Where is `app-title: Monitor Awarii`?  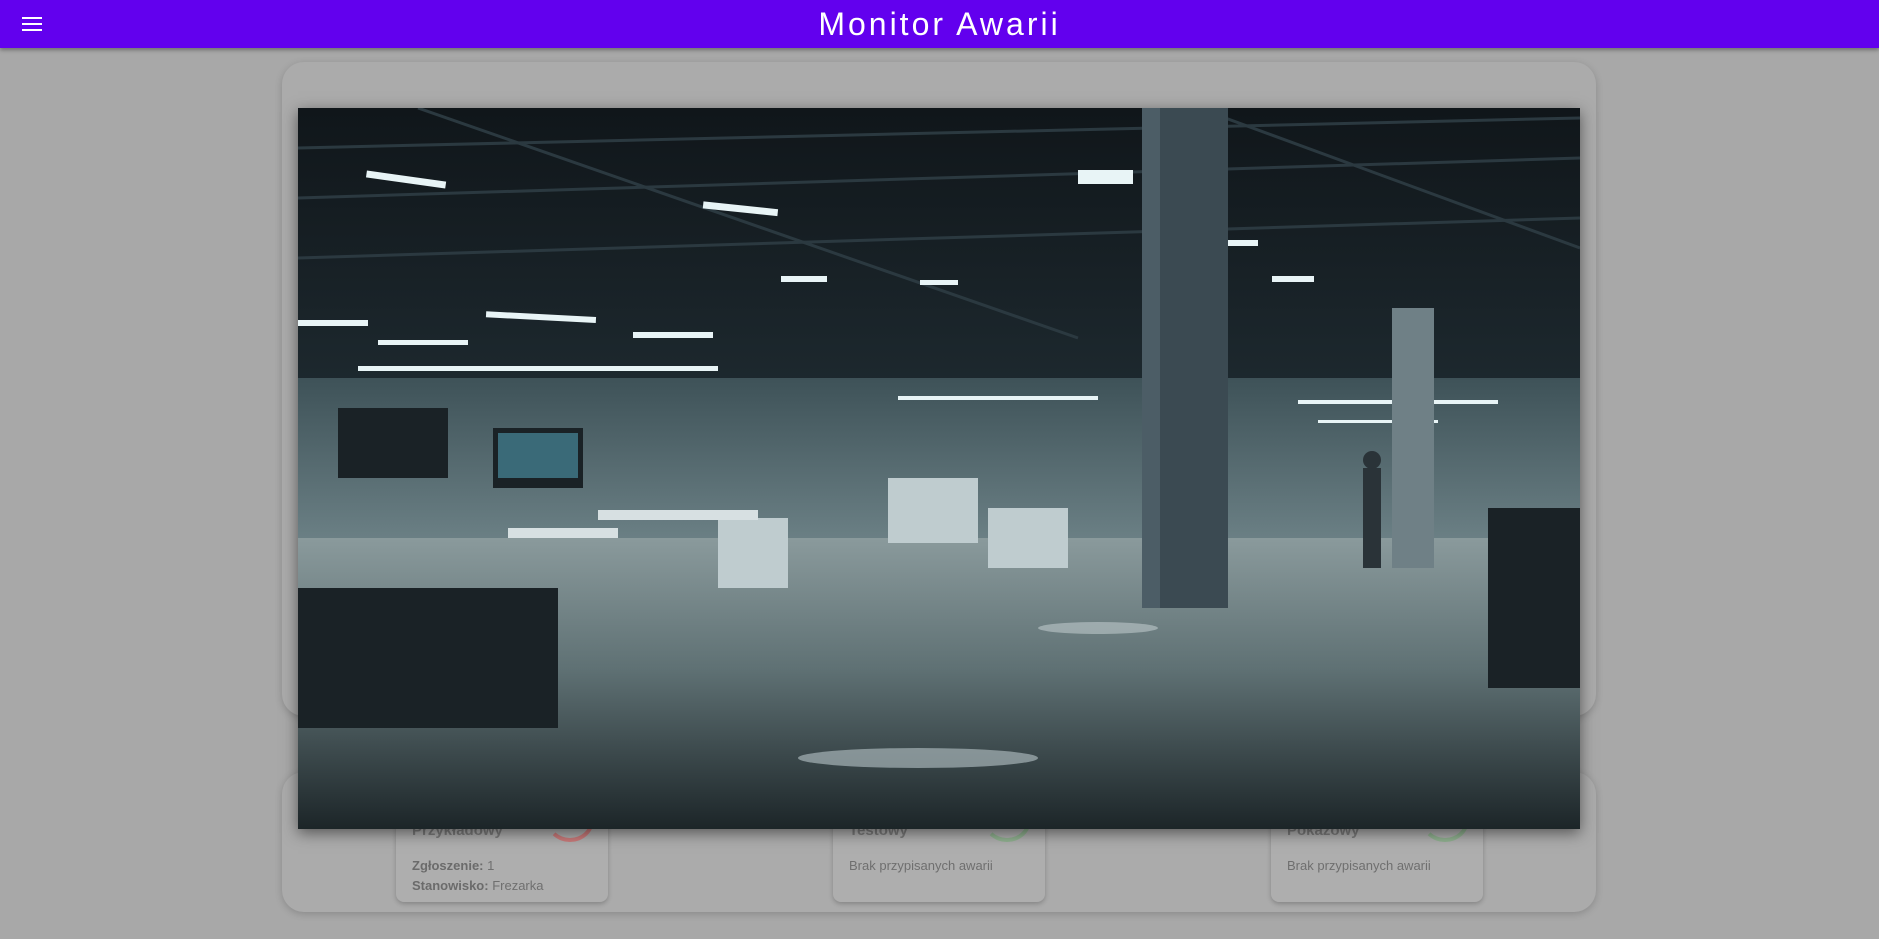 app-title: Monitor Awarii is located at coordinates (939, 24).